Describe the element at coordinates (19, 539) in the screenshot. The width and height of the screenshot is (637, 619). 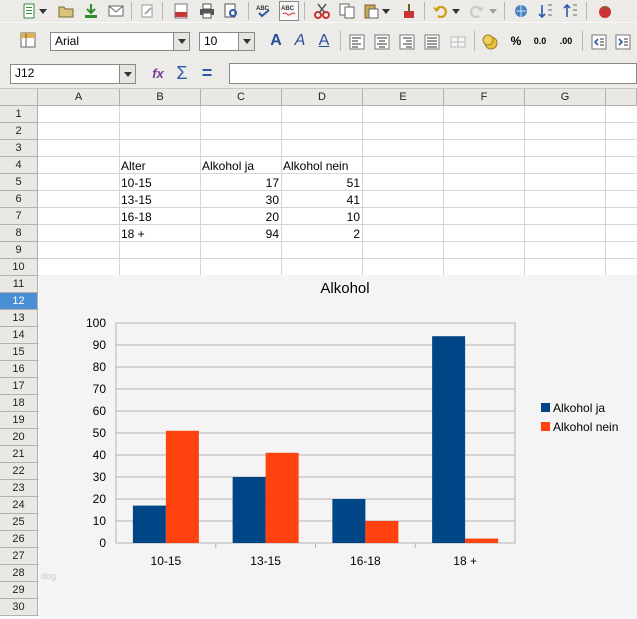
I see `row-header-26: 26` at that location.